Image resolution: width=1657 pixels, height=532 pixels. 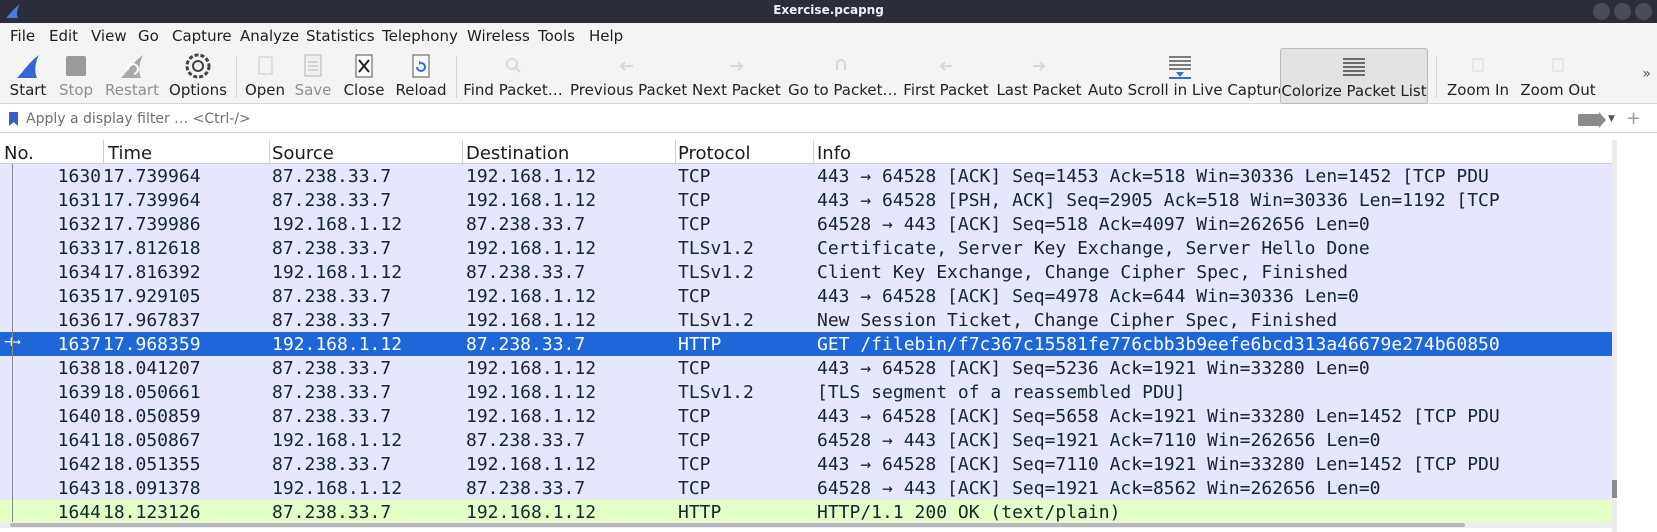 I want to click on packet-number: 1635, so click(x=79, y=296).